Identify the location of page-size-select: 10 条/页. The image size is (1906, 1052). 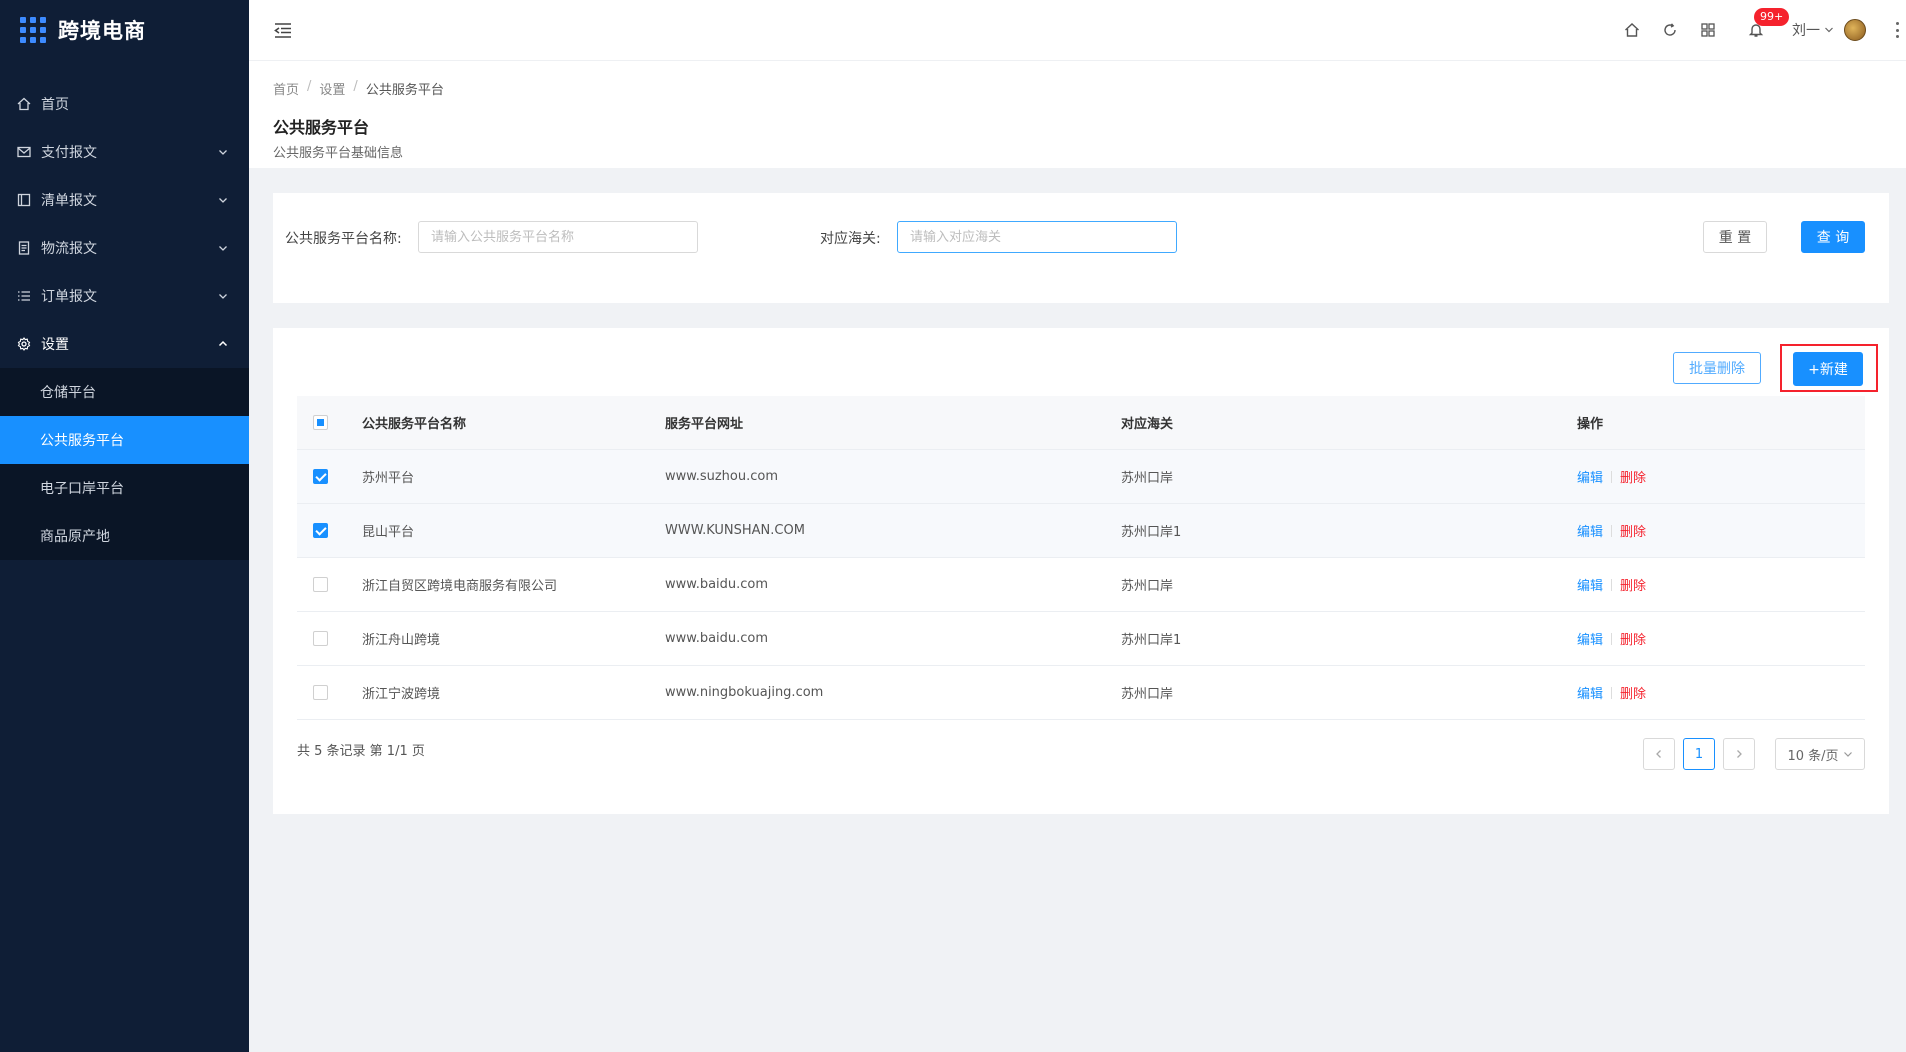
(1820, 754).